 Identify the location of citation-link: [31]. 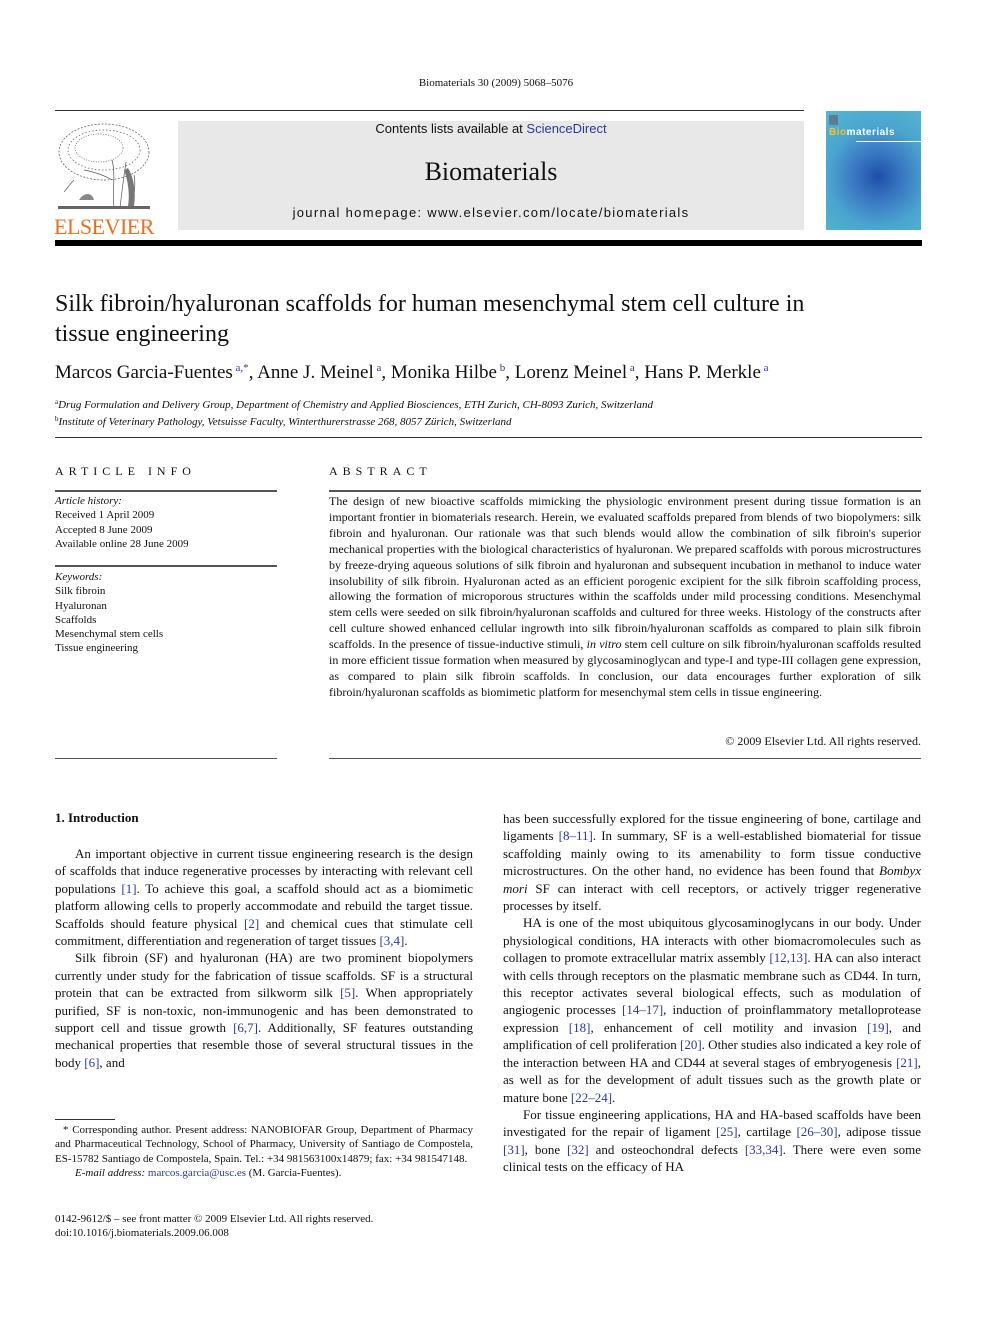
(514, 1149).